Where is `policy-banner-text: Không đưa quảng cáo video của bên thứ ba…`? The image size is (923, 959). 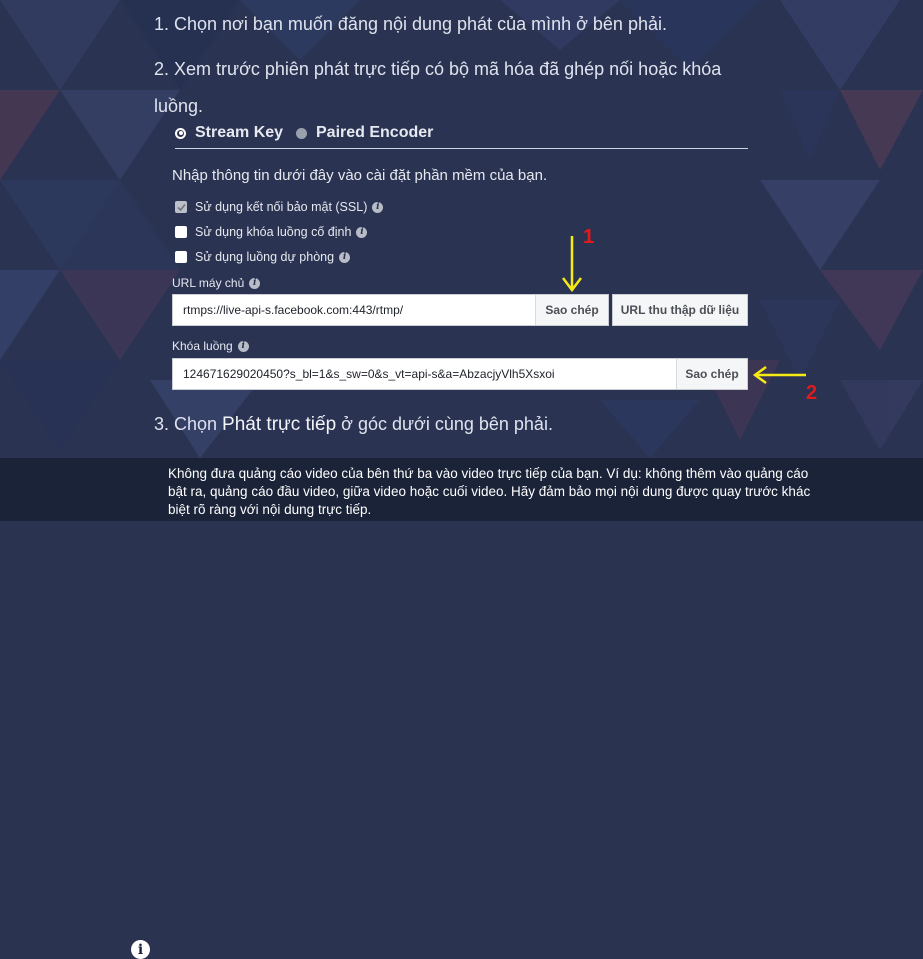 policy-banner-text: Không đưa quảng cáo video của bên thứ ba… is located at coordinates (489, 491).